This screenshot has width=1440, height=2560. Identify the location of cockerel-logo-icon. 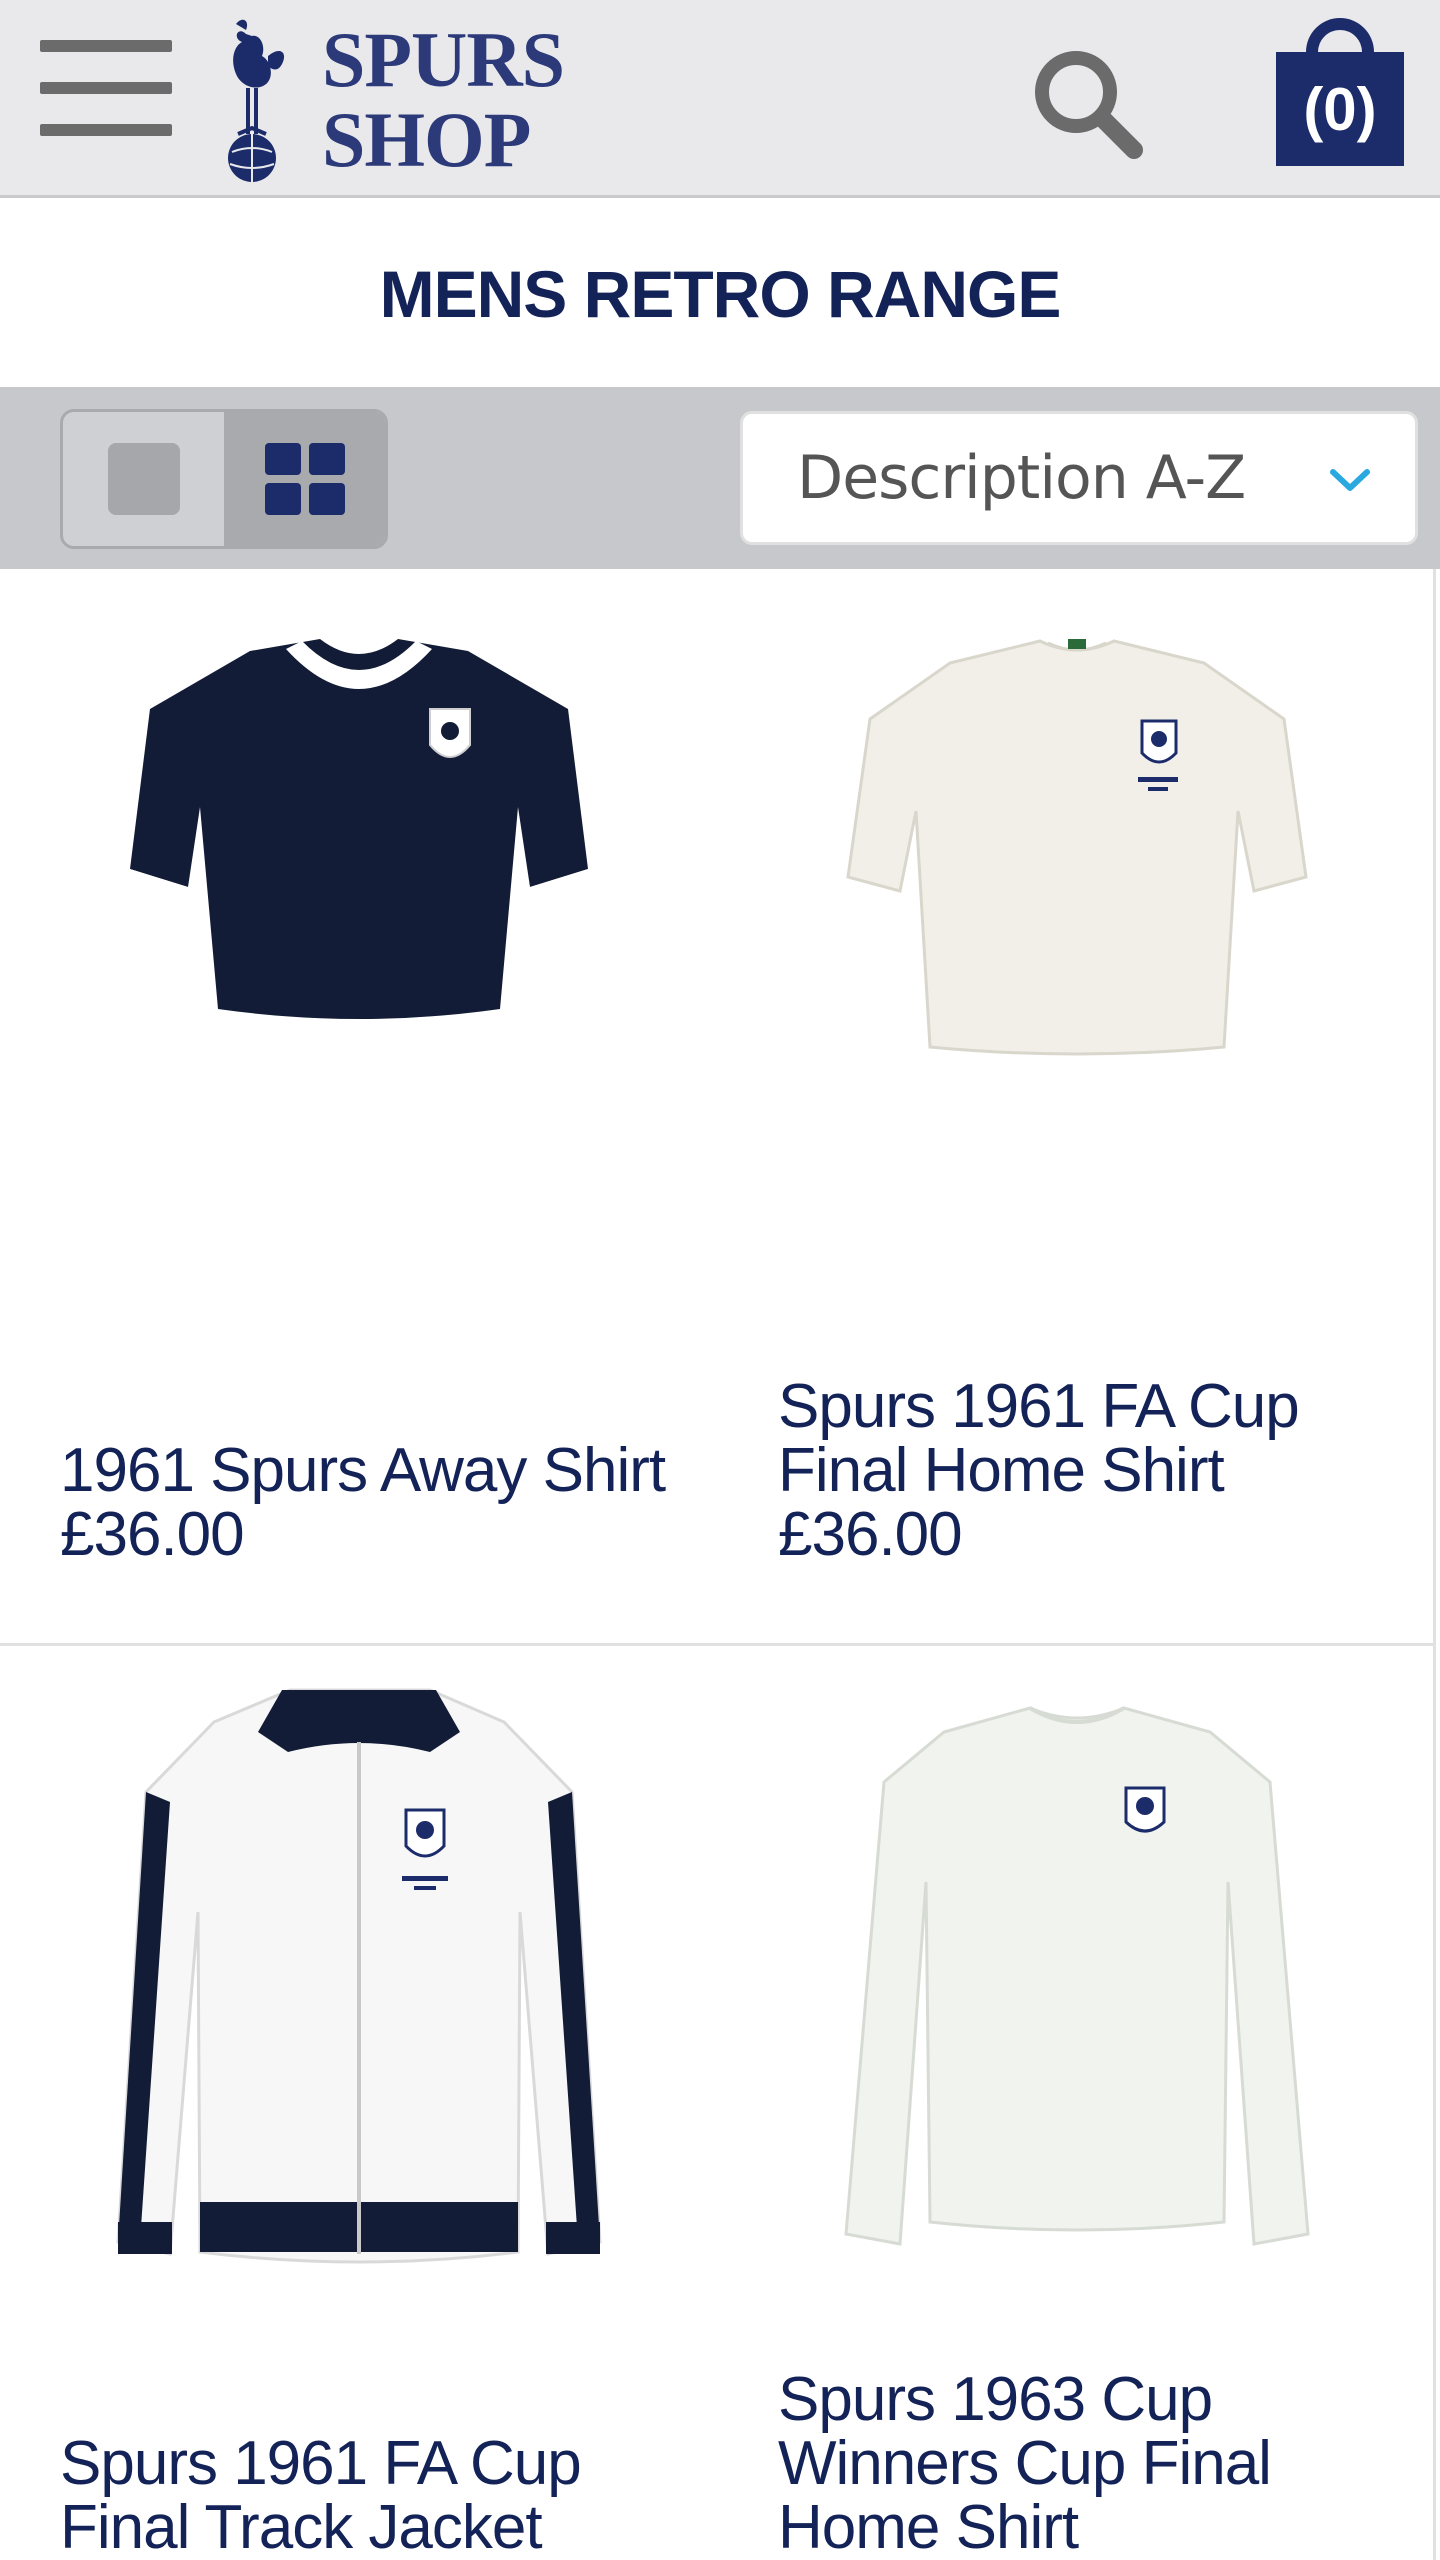
(256, 100).